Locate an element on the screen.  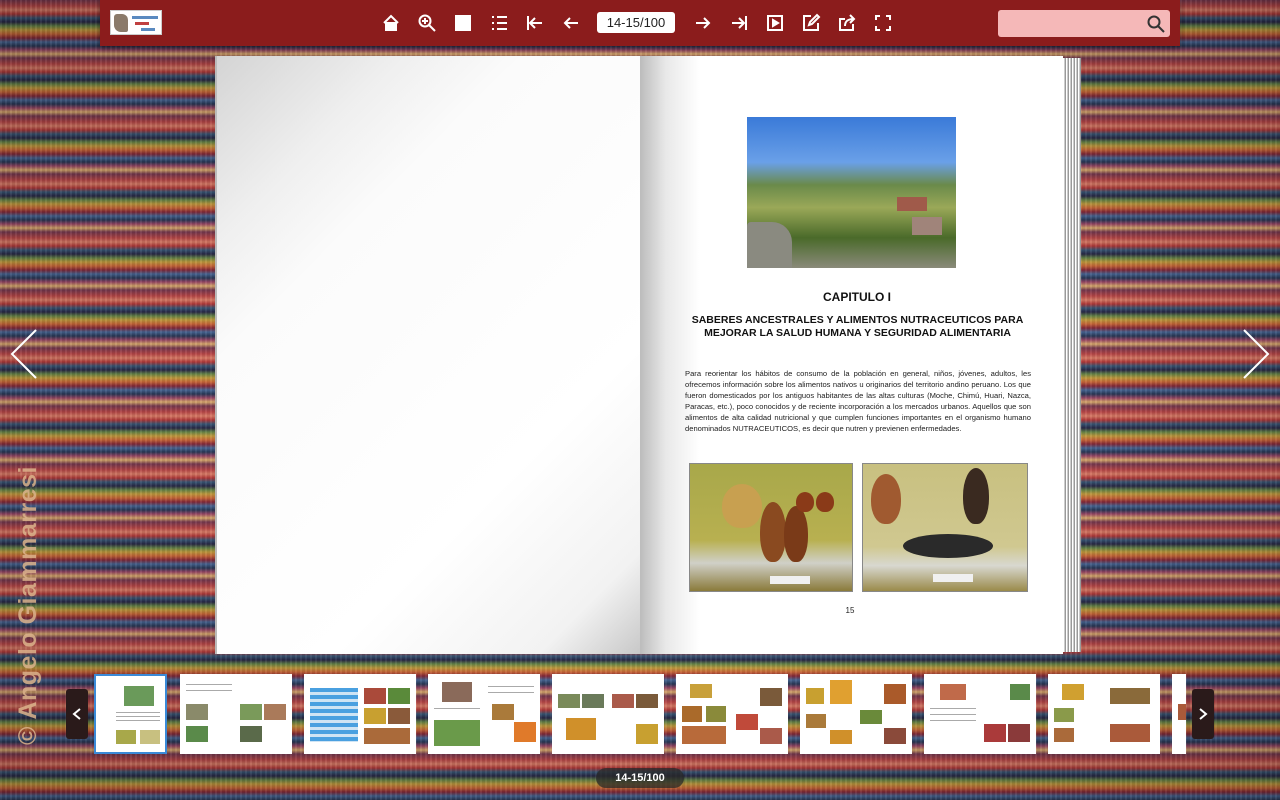
prev-spread-arrow-icon is located at coordinates (24, 354).